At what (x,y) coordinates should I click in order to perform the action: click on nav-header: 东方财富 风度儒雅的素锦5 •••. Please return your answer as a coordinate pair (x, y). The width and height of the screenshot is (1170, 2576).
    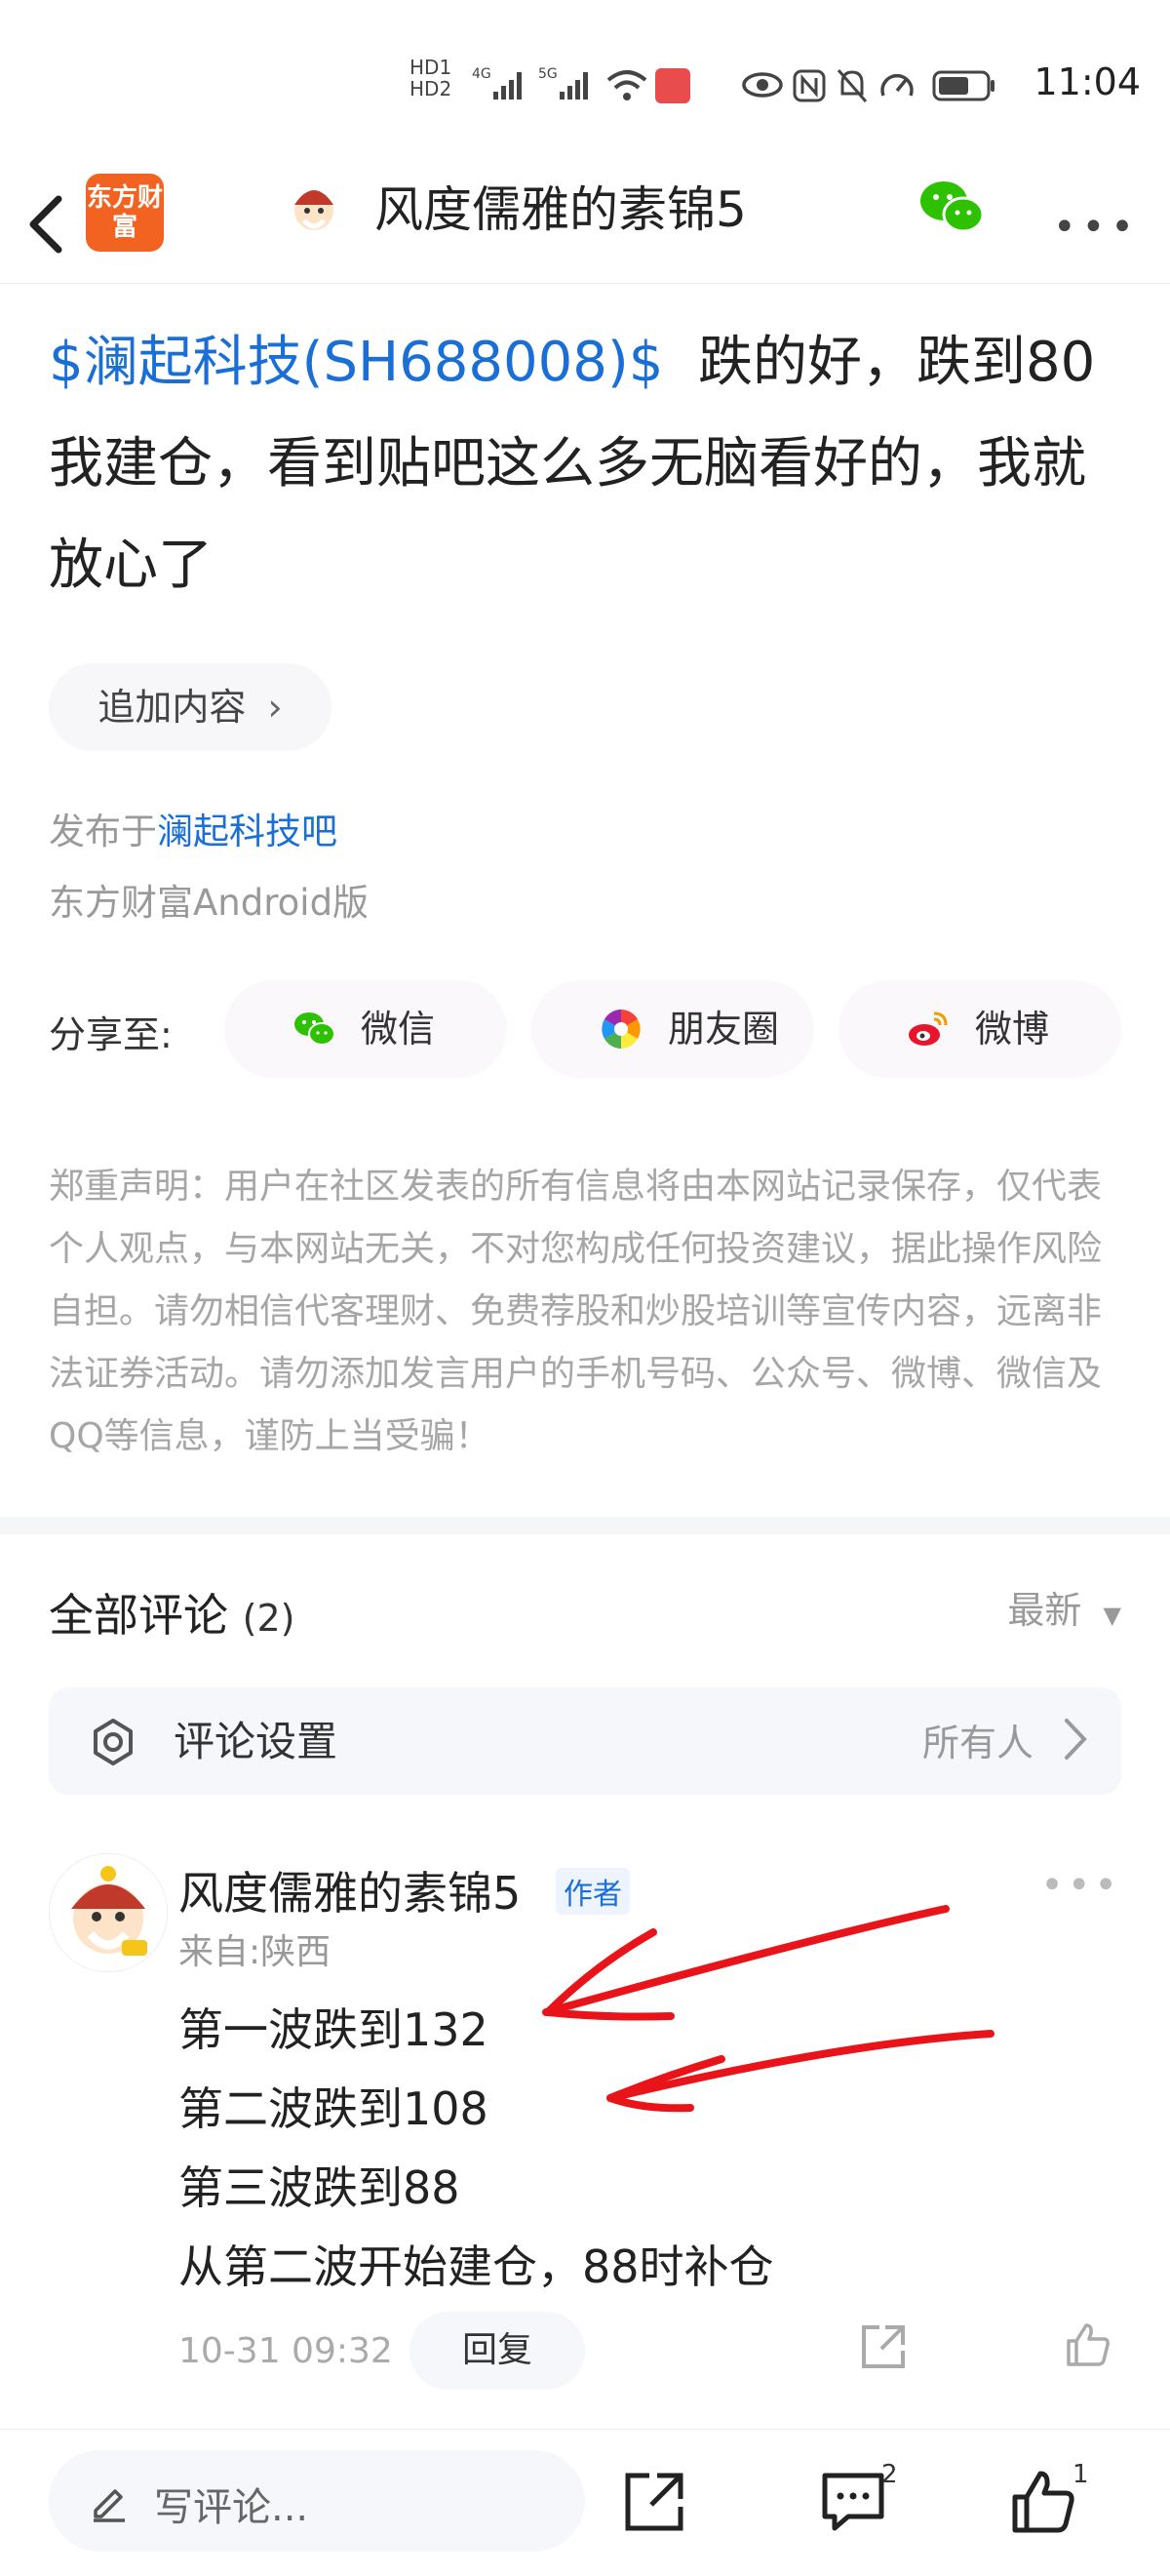
    Looking at the image, I should click on (585, 225).